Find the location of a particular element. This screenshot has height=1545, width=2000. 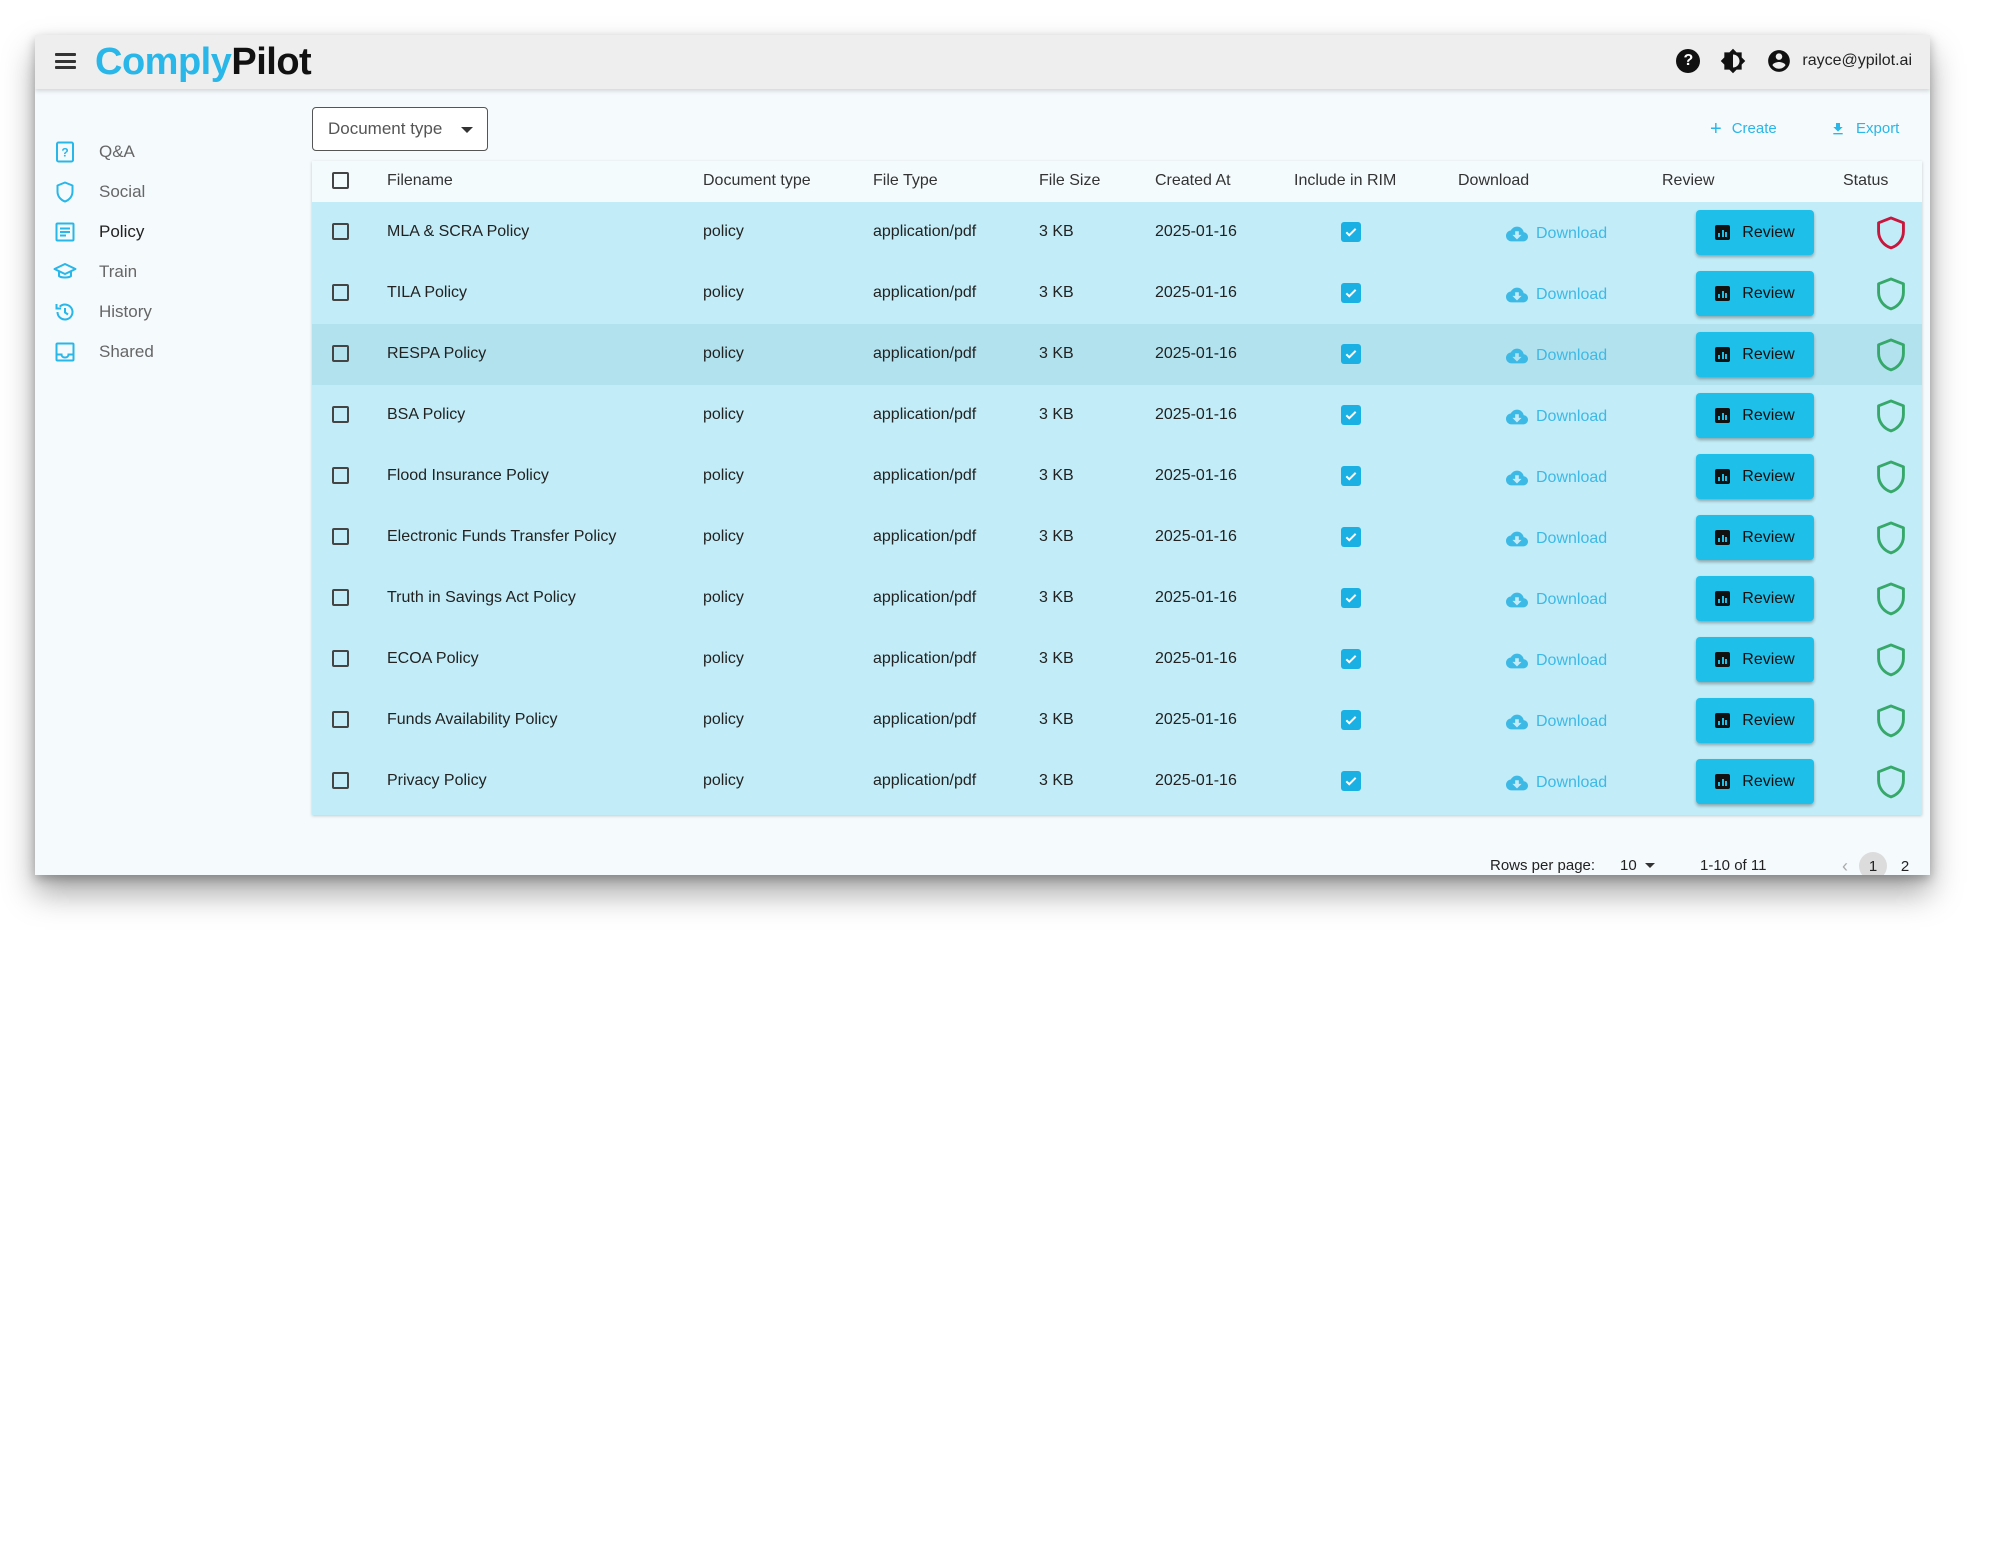

account-icon is located at coordinates (1779, 61).